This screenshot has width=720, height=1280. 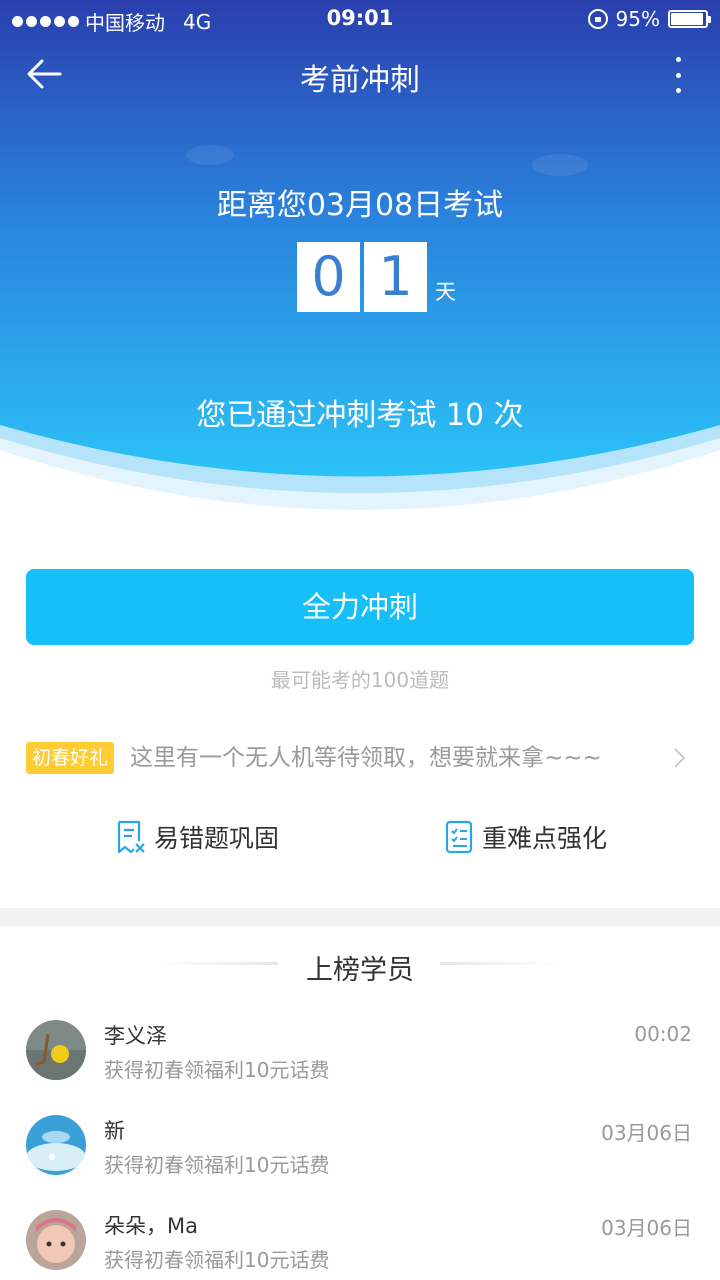 What do you see at coordinates (545, 838) in the screenshot?
I see `key-points-label: 重难点强化` at bounding box center [545, 838].